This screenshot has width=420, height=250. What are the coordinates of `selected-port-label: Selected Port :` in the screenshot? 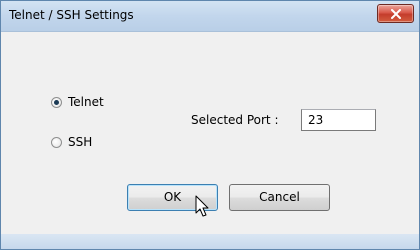 It's located at (235, 120).